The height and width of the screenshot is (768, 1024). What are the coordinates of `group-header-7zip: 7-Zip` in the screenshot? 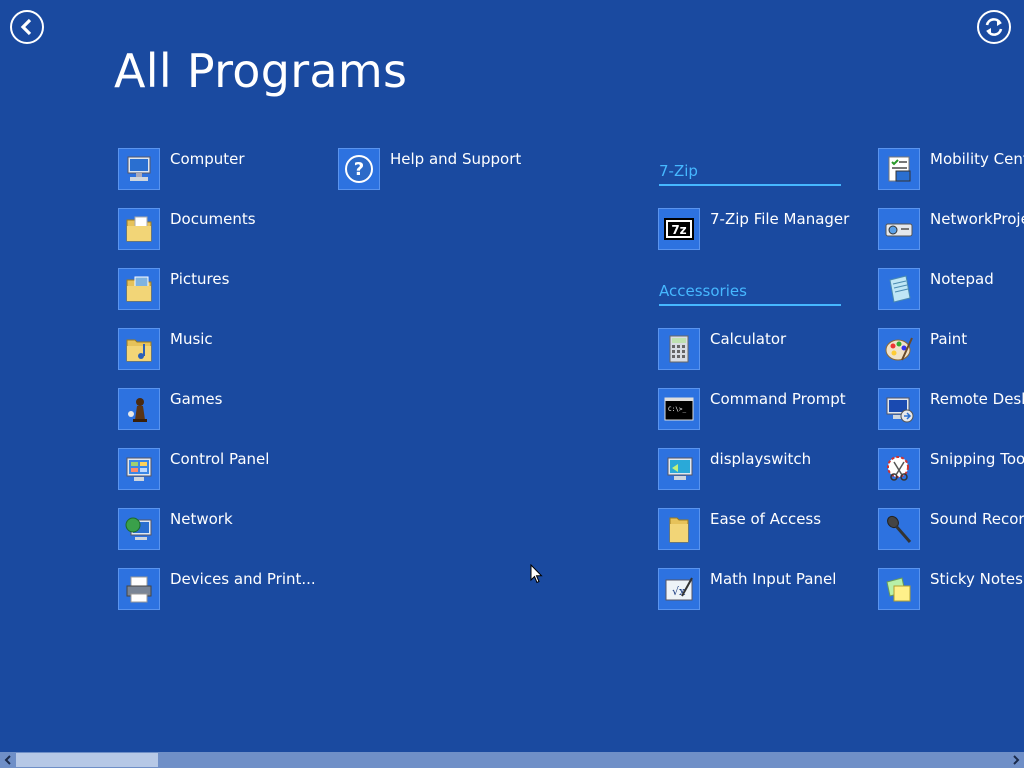 It's located at (750, 174).